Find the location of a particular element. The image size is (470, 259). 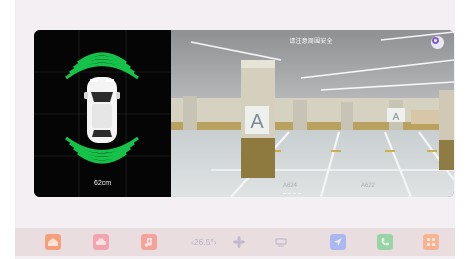

temperature-control: ‹26.5°› is located at coordinates (204, 242).